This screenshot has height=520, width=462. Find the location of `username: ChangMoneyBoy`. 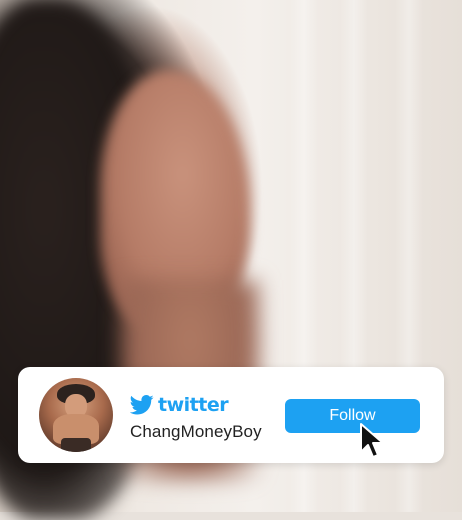

username: ChangMoneyBoy is located at coordinates (196, 432).